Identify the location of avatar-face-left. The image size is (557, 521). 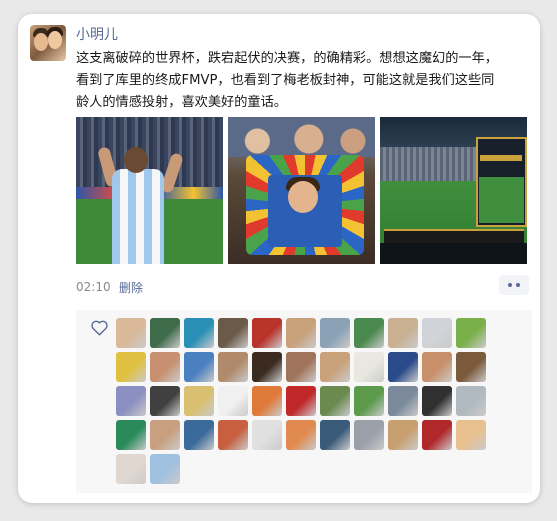
(41, 42).